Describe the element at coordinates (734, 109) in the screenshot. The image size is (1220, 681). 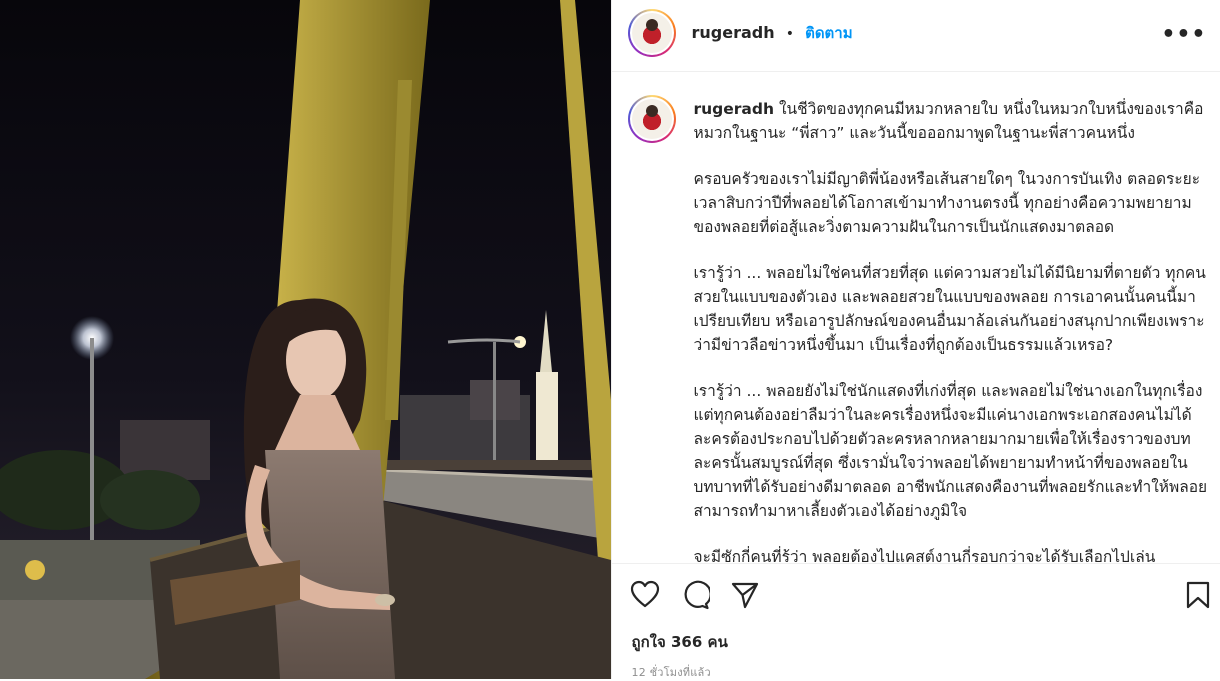
I see `caption-username: rugeradh` at that location.